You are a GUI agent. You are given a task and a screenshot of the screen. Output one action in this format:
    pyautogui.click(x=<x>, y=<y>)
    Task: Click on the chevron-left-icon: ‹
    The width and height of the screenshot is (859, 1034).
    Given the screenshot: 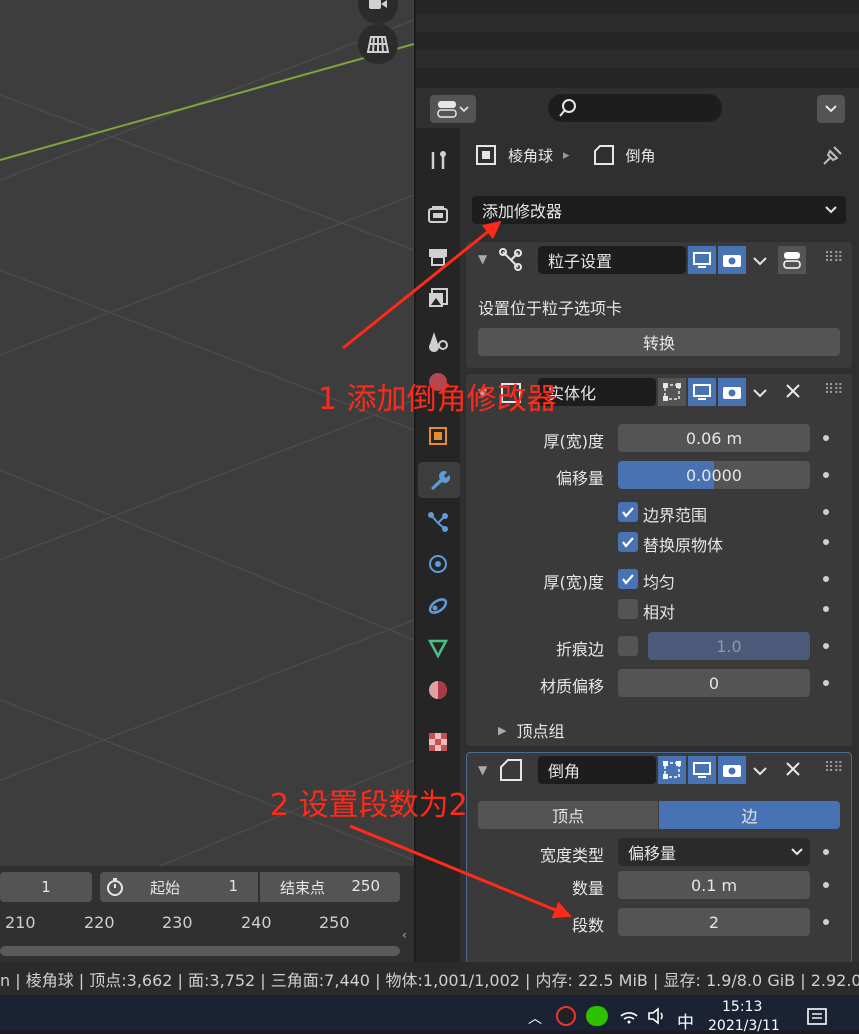 What is the action you would take?
    pyautogui.click(x=408, y=936)
    